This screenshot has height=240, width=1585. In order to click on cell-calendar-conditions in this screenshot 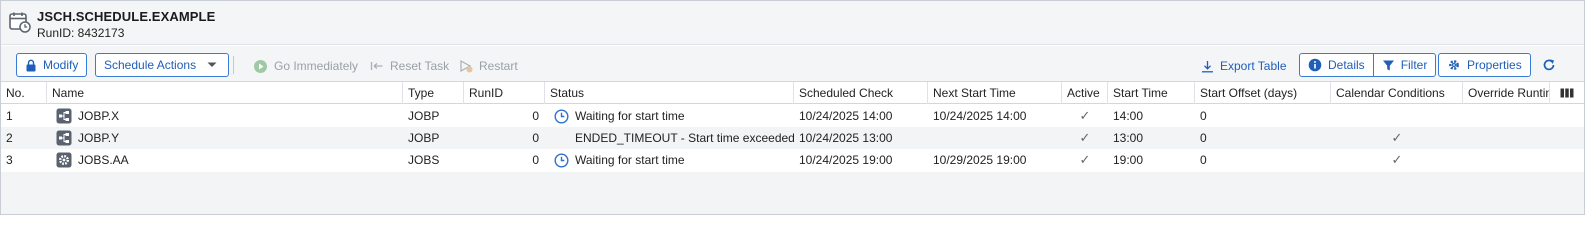, I will do `click(1397, 116)`.